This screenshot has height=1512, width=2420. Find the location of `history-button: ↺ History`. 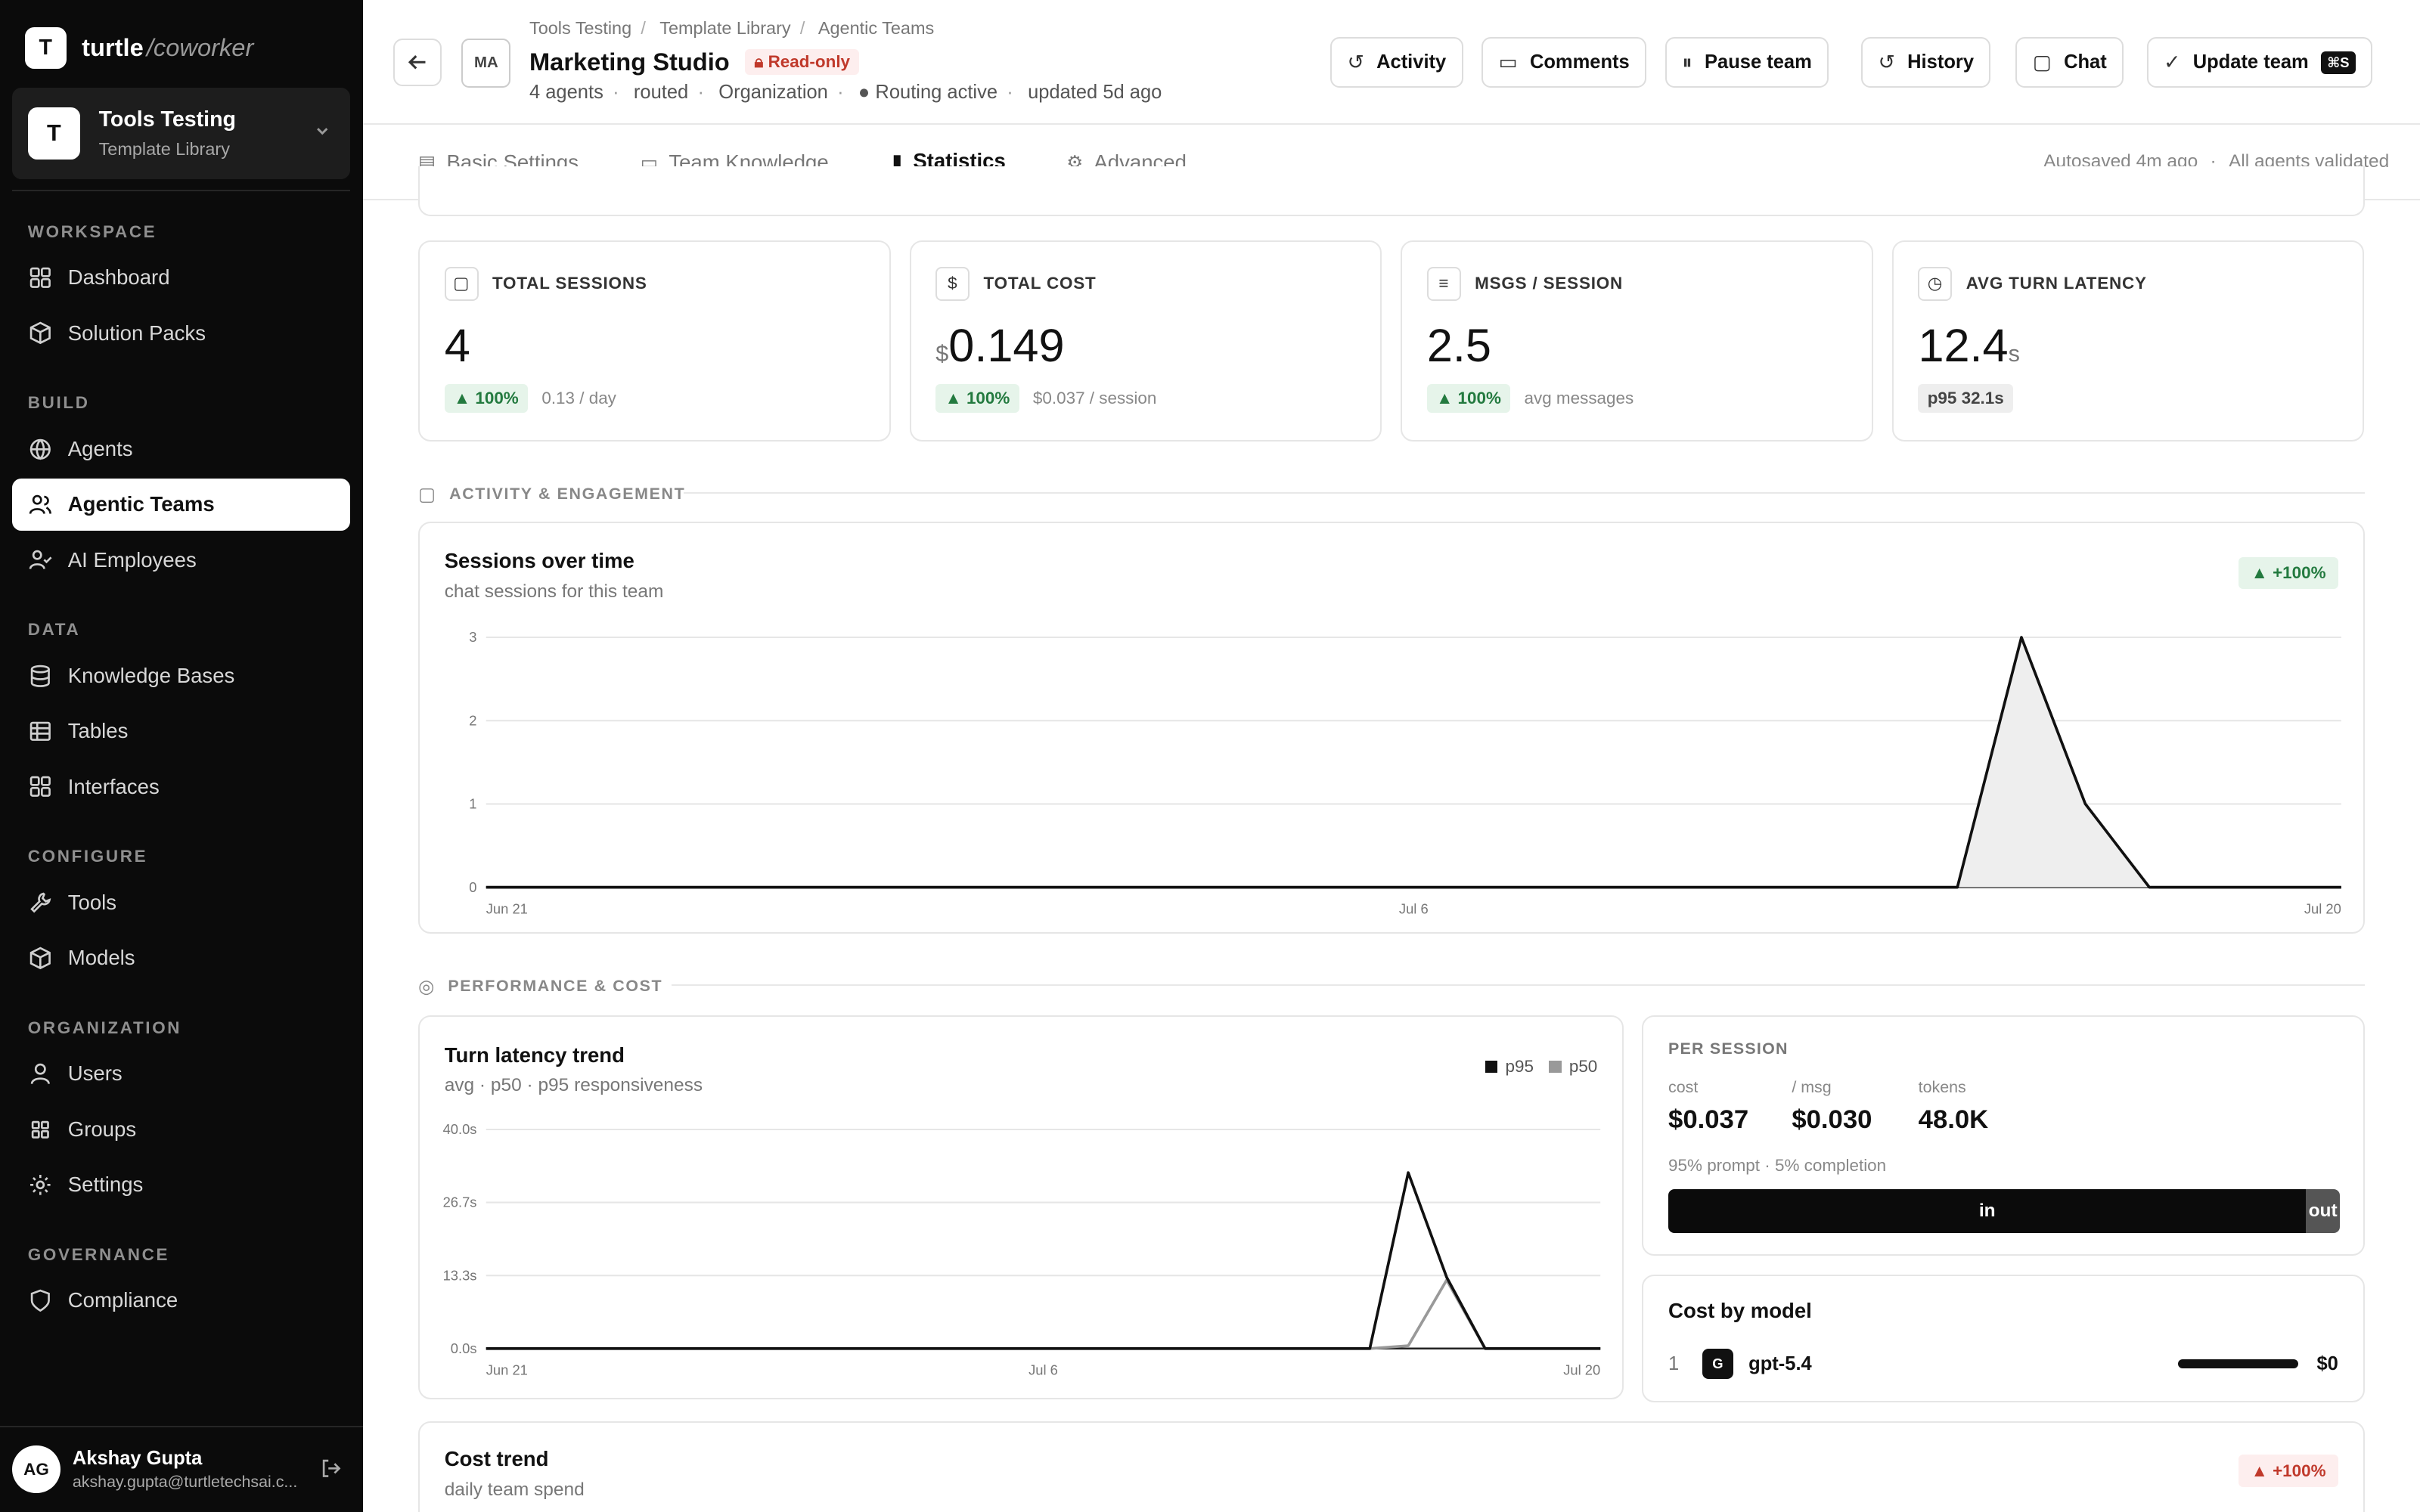

history-button: ↺ History is located at coordinates (1926, 62).